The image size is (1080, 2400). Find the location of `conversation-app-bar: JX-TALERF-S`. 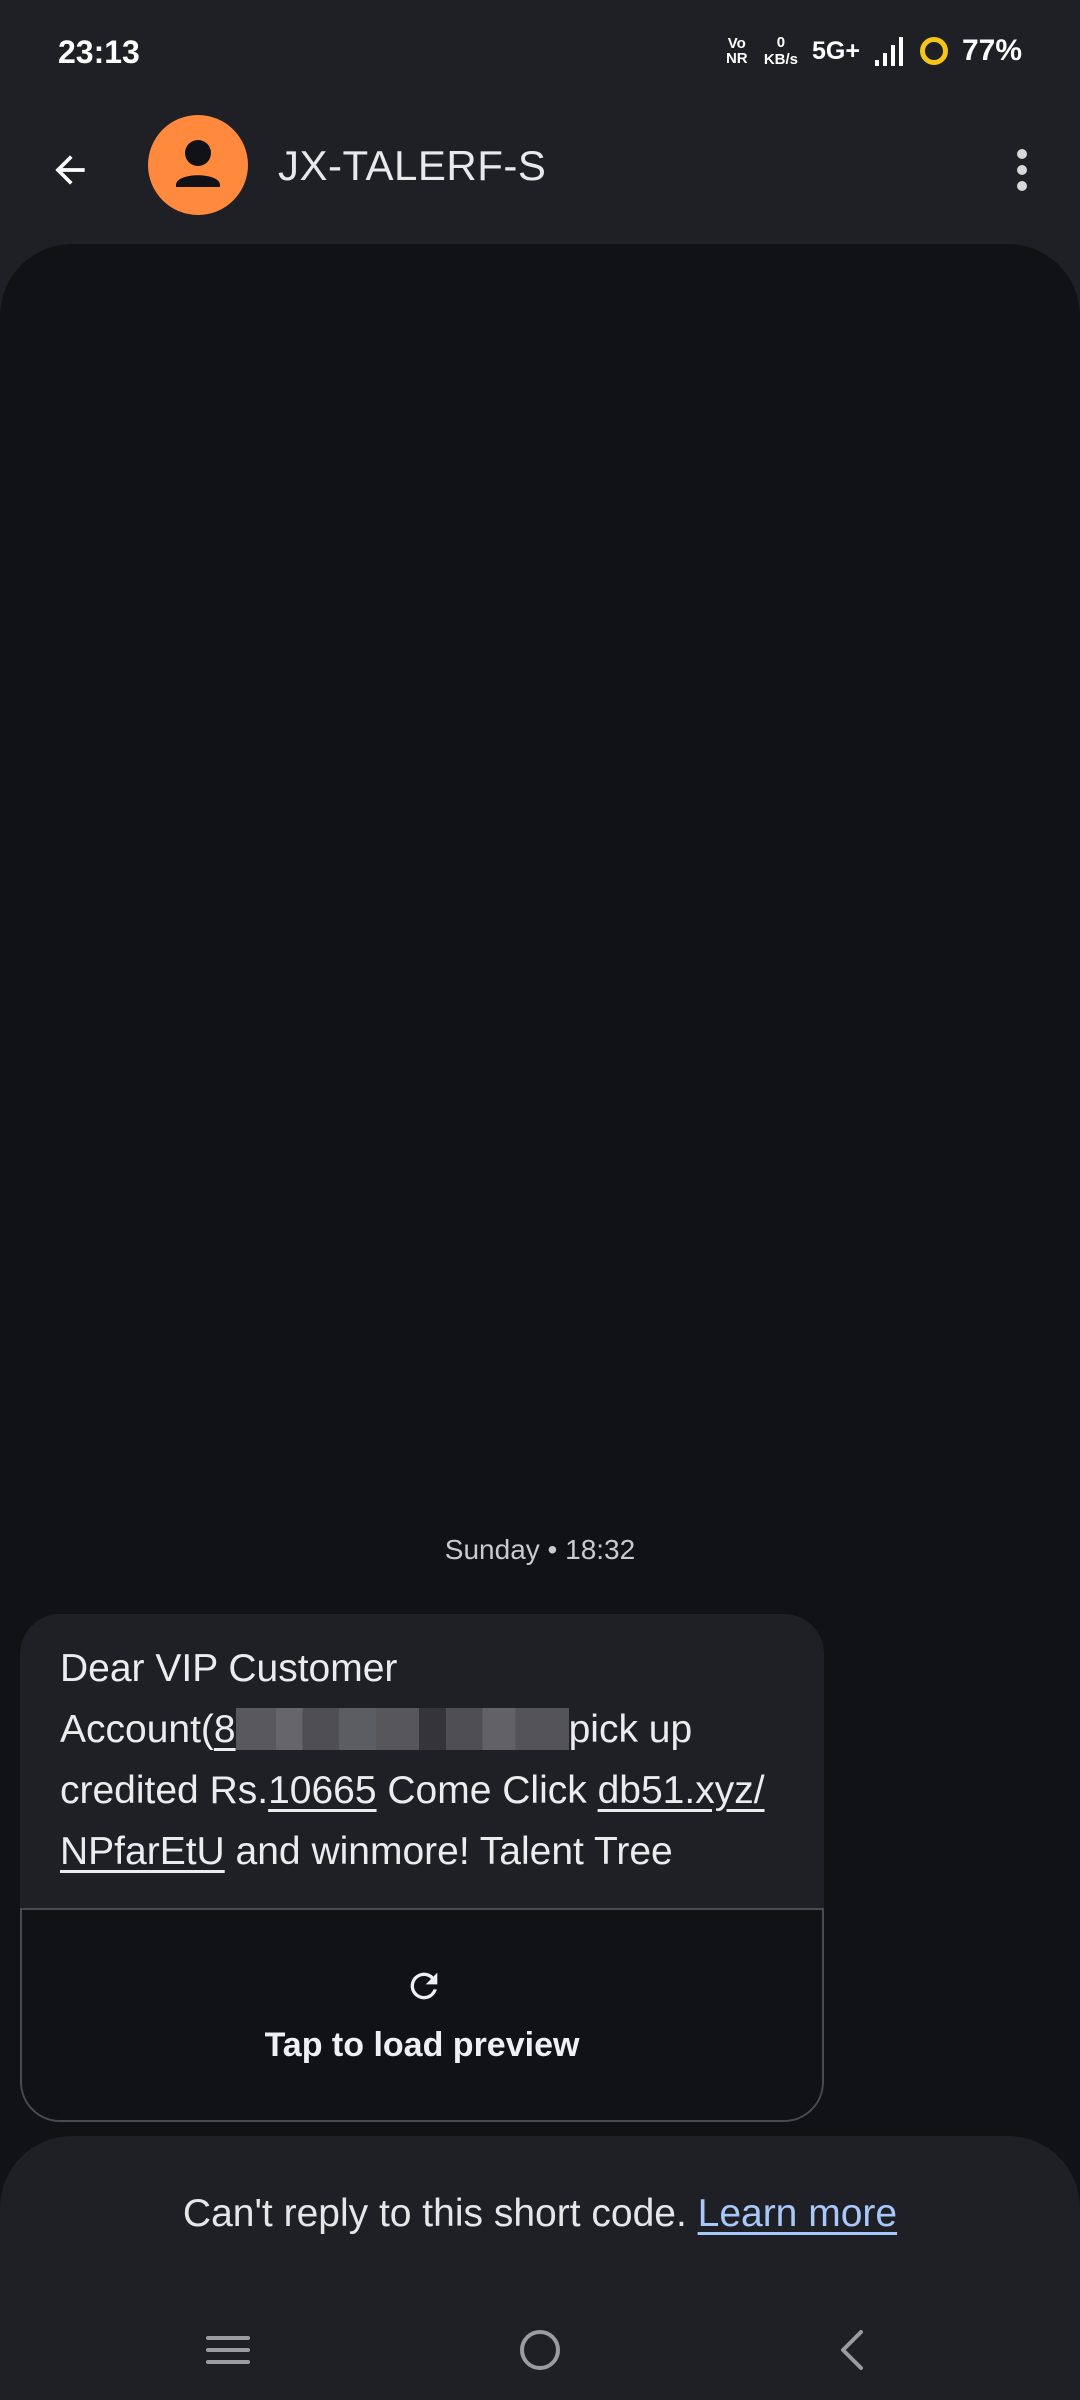

conversation-app-bar: JX-TALERF-S is located at coordinates (540, 178).